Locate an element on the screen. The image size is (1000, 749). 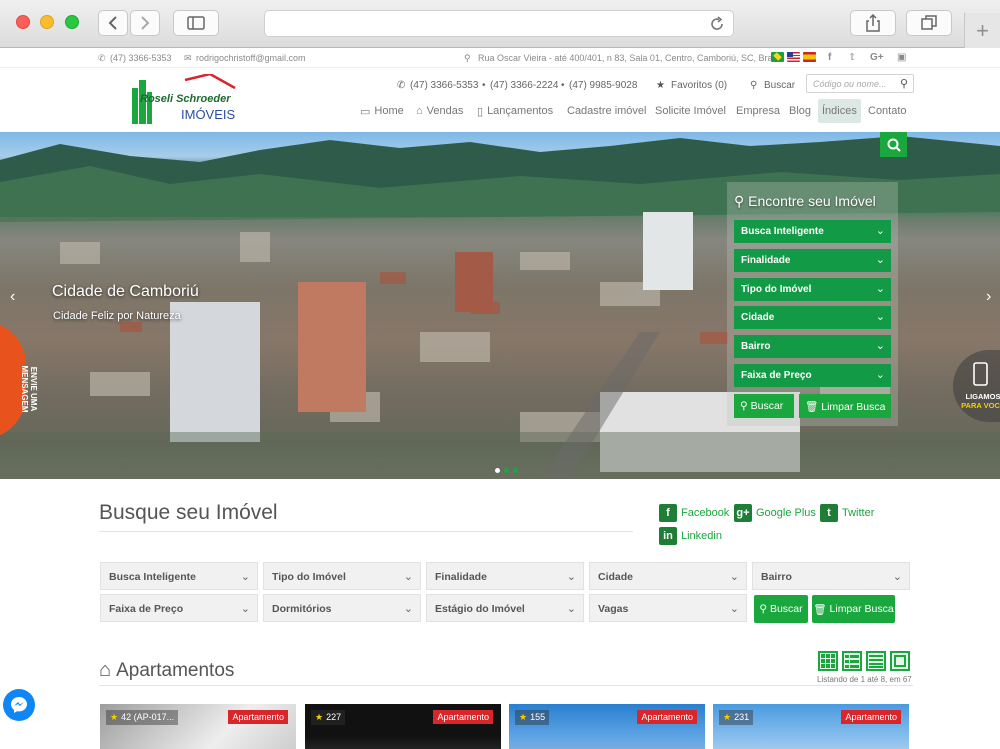
close-window-button is located at coordinates (23, 22).